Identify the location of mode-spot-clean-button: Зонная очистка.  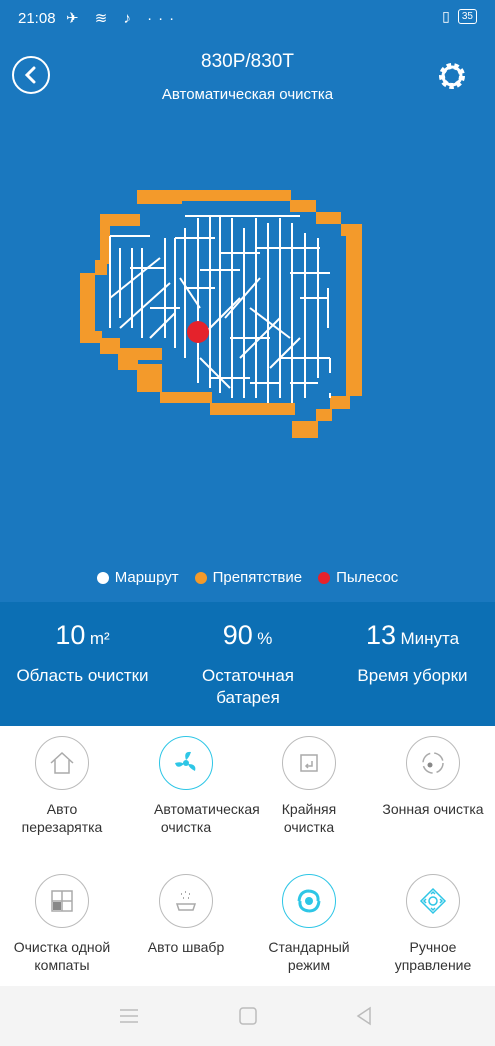
(433, 777).